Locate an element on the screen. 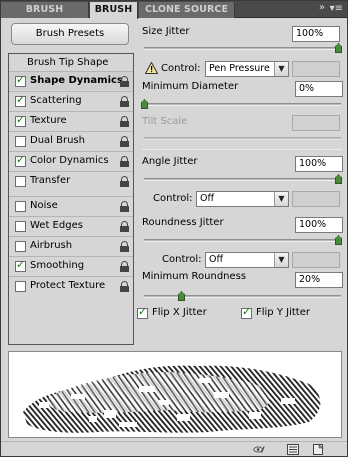 The height and width of the screenshot is (457, 348). list-item-label: Texture is located at coordinates (48, 120).